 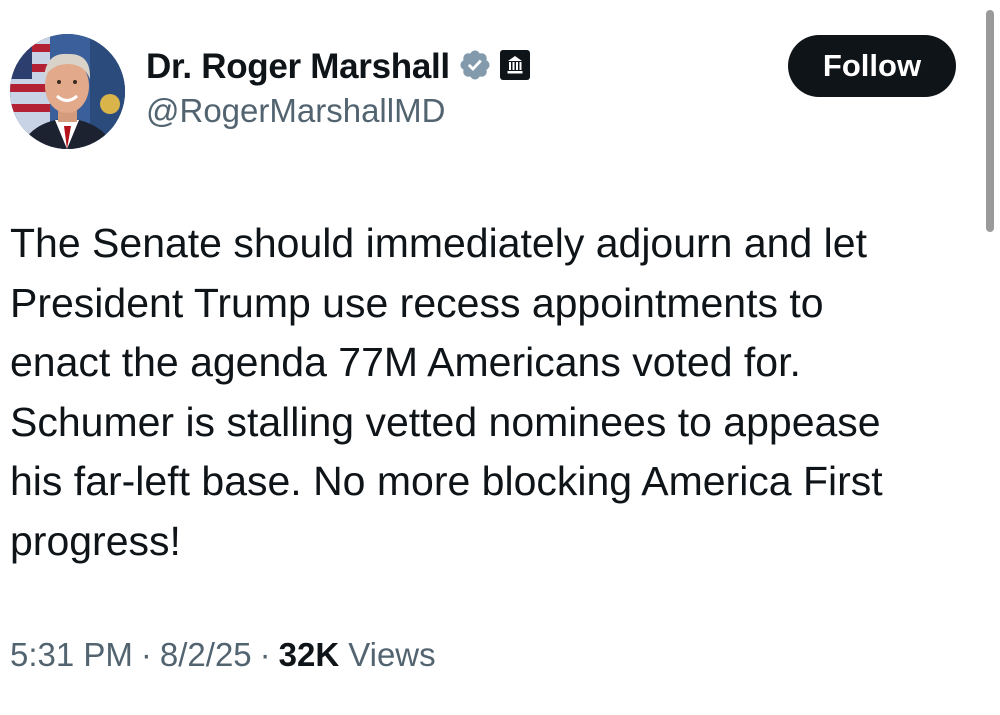 I want to click on verified-badge-icon, so click(x=475, y=67).